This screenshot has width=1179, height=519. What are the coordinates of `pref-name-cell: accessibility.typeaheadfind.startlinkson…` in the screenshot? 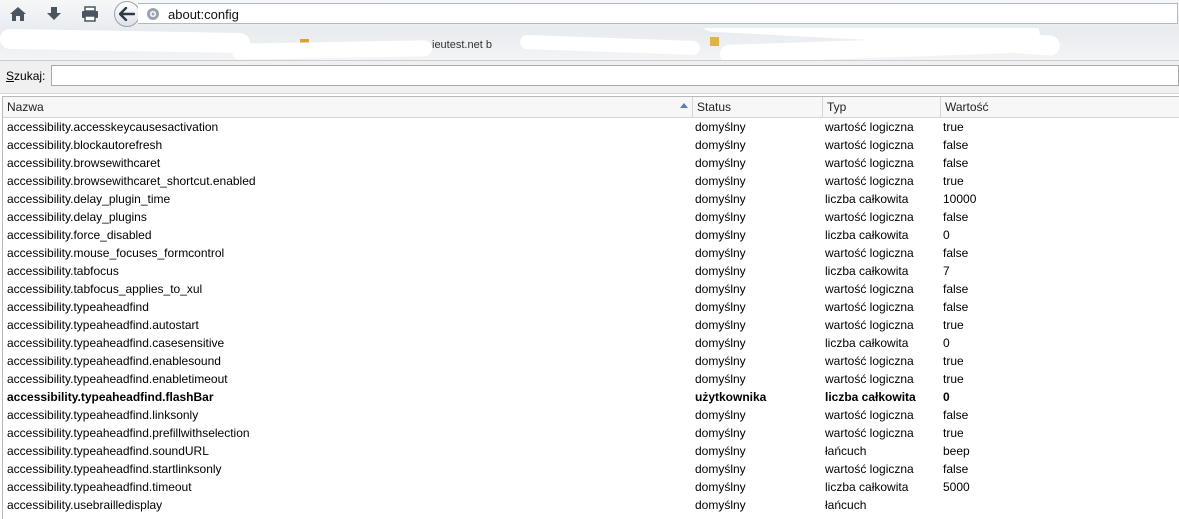 It's located at (114, 469).